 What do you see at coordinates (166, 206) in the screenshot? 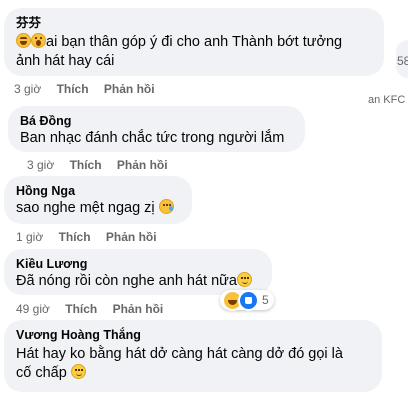
I see `drooling-emoji-icon` at bounding box center [166, 206].